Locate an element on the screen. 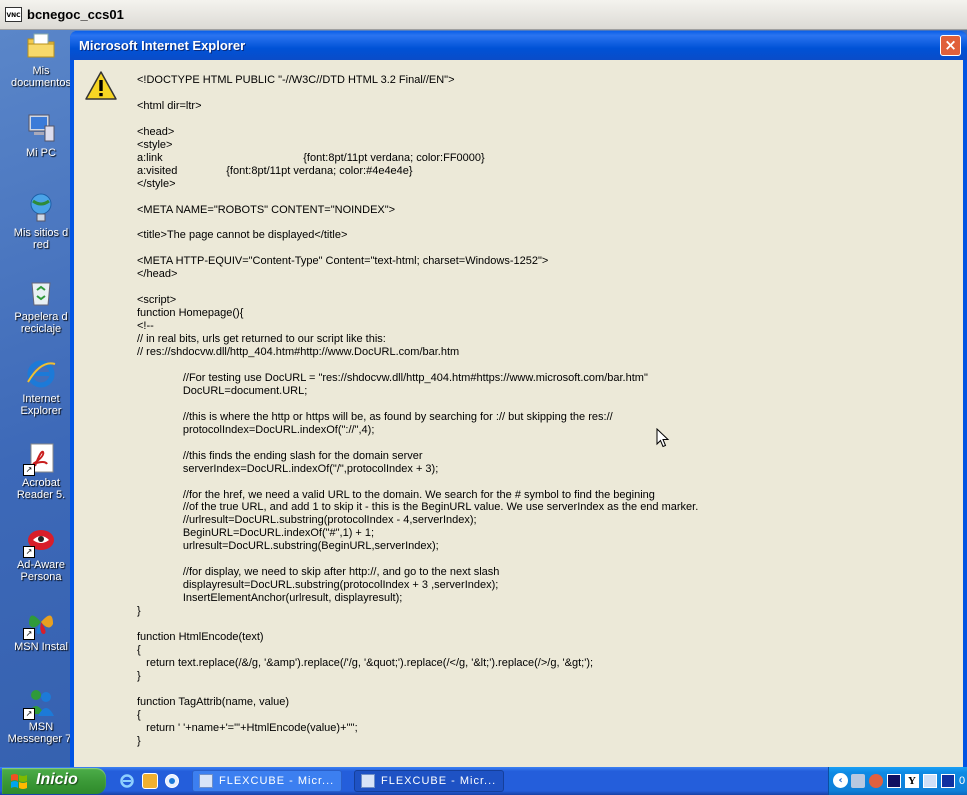 Image resolution: width=967 pixels, height=795 pixels. desktop-icon-label: Mis documentos is located at coordinates (41, 77).